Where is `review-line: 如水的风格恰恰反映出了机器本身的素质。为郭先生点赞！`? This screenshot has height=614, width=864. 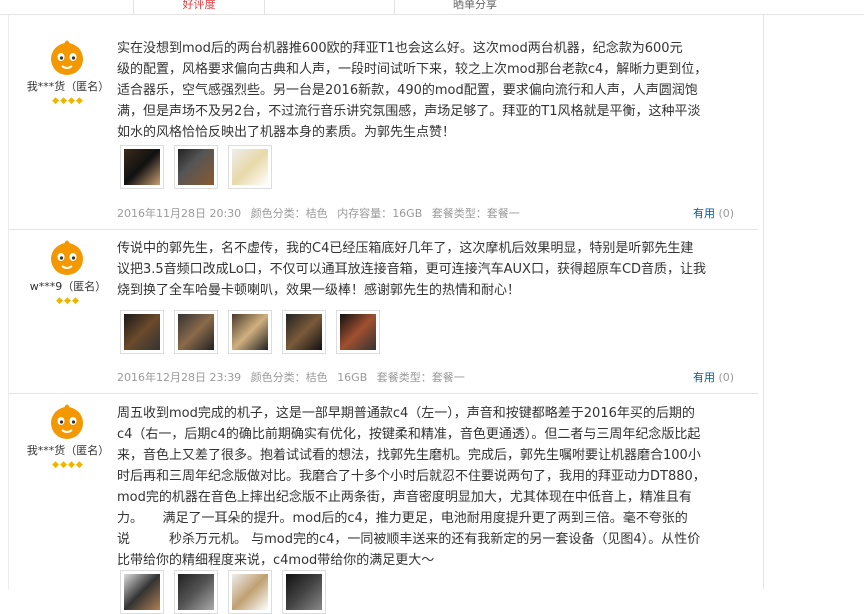
review-line: 如水的风格恰恰反映出了机器本身的素质。为郭先生点赞！ is located at coordinates (286, 132).